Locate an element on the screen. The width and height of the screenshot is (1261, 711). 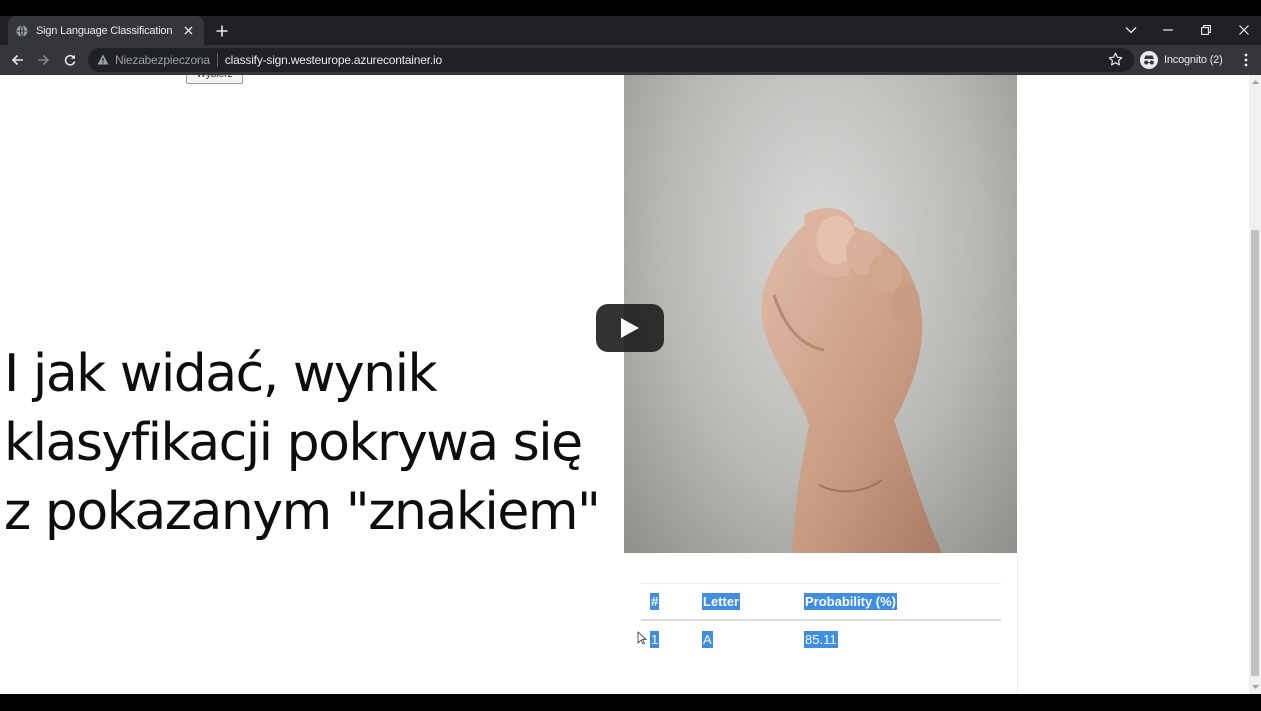
restore-icon is located at coordinates (1206, 30).